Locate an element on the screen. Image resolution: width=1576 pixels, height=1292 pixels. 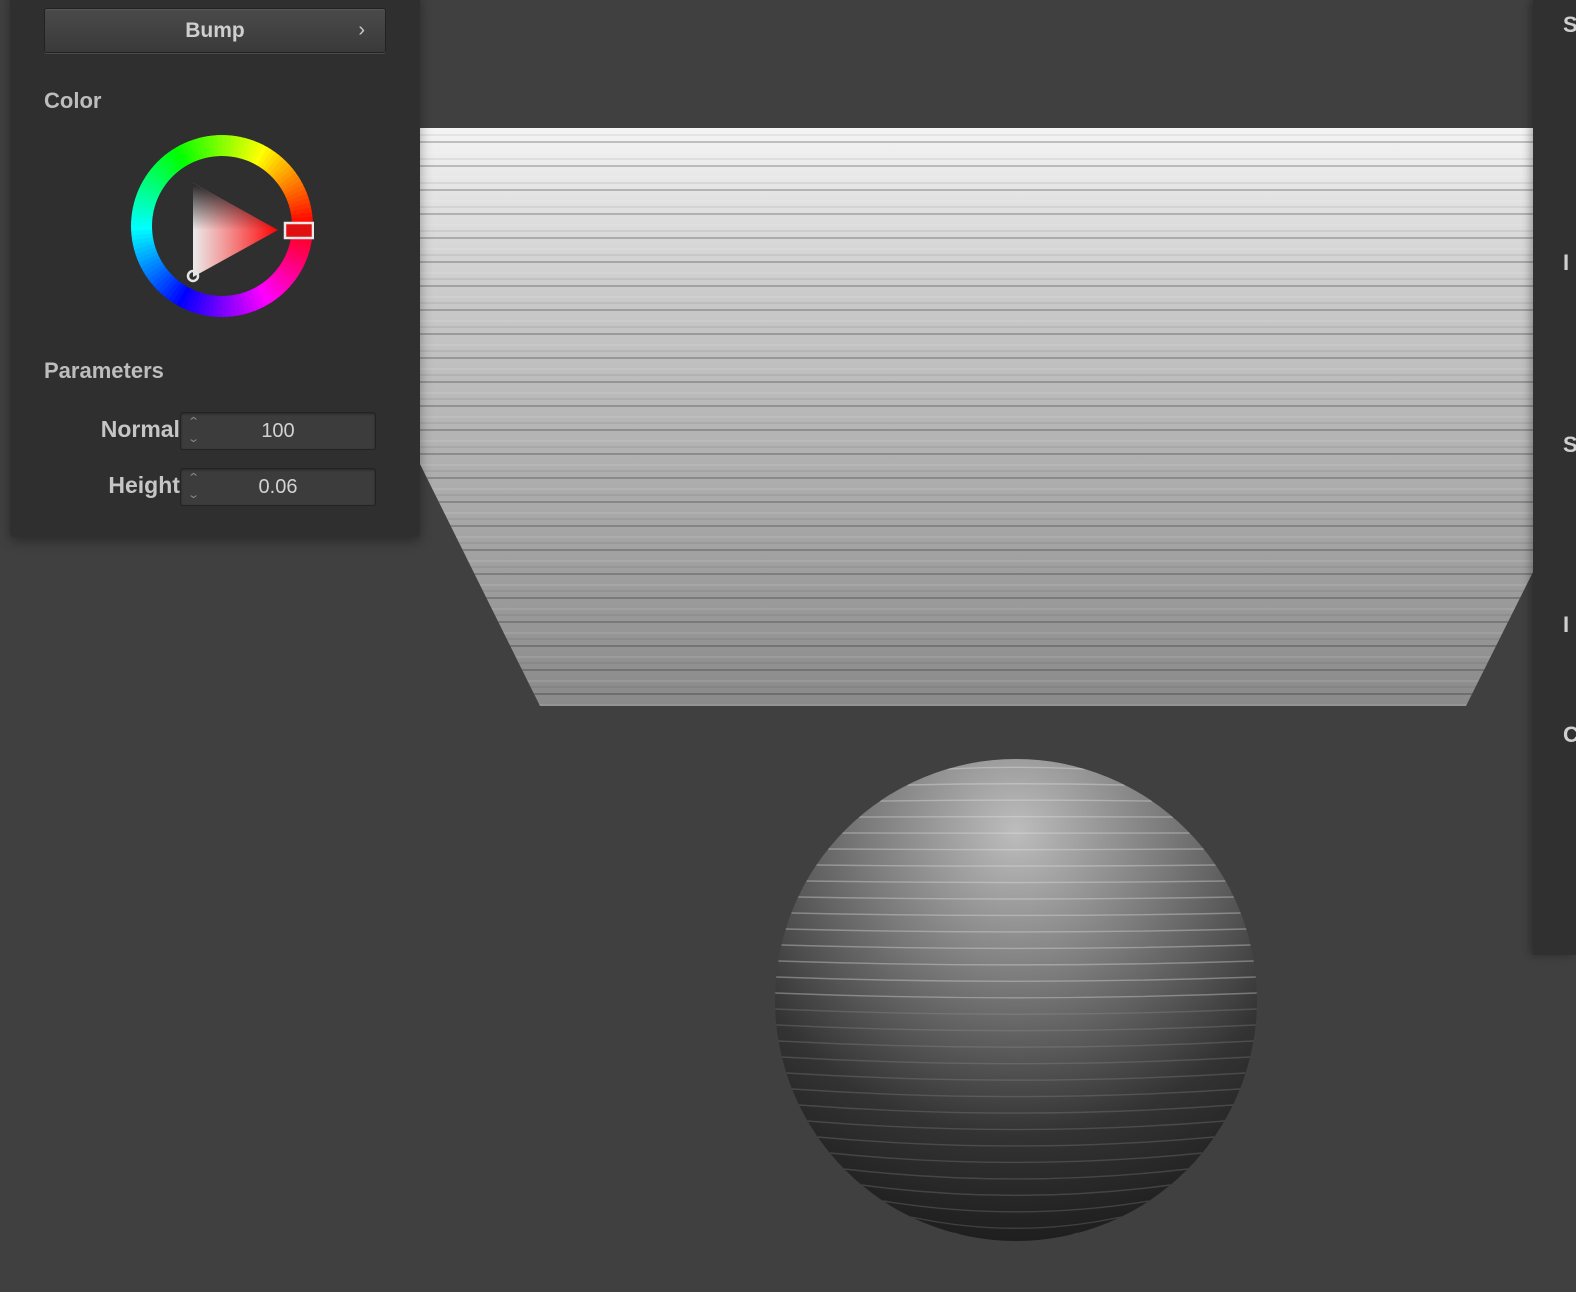
color-wheel is located at coordinates (222, 226).